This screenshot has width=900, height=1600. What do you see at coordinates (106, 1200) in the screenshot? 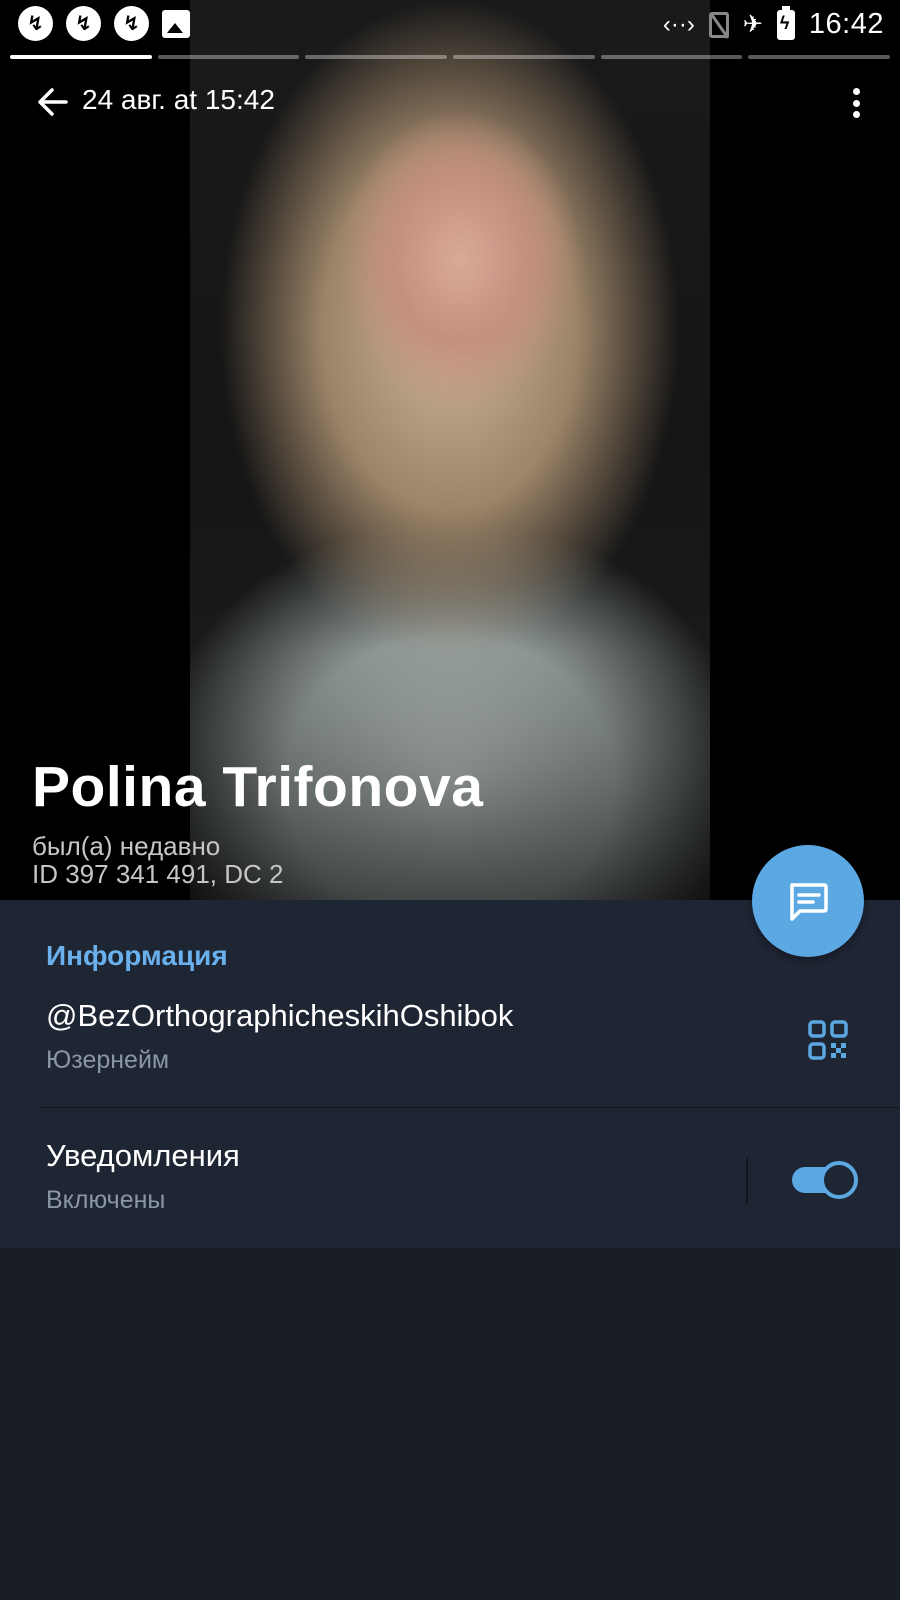
I see `notifications-status: Включены` at bounding box center [106, 1200].